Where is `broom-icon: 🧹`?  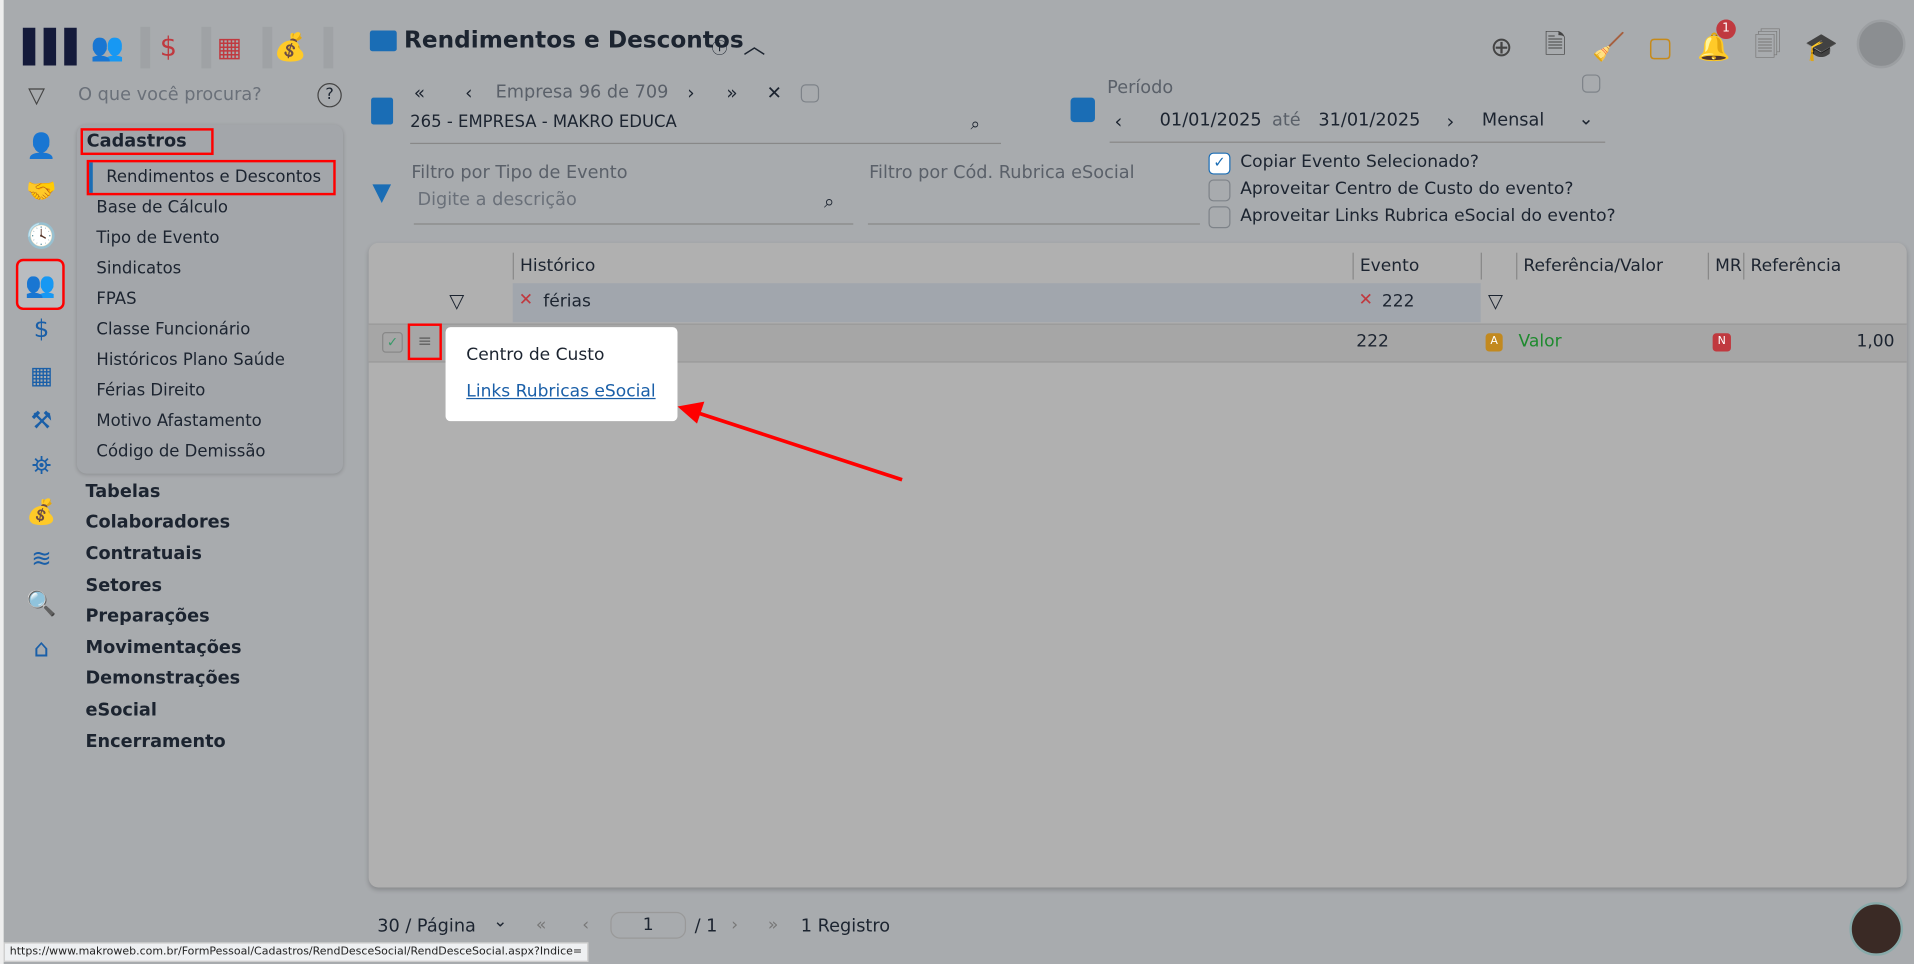
broom-icon: 🧹 is located at coordinates (1609, 47).